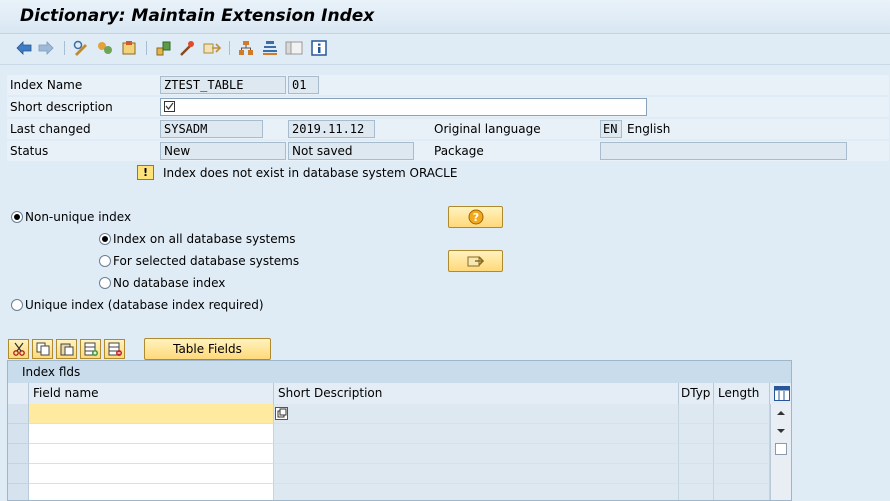  What do you see at coordinates (145, 172) in the screenshot?
I see `warning-icon: !` at bounding box center [145, 172].